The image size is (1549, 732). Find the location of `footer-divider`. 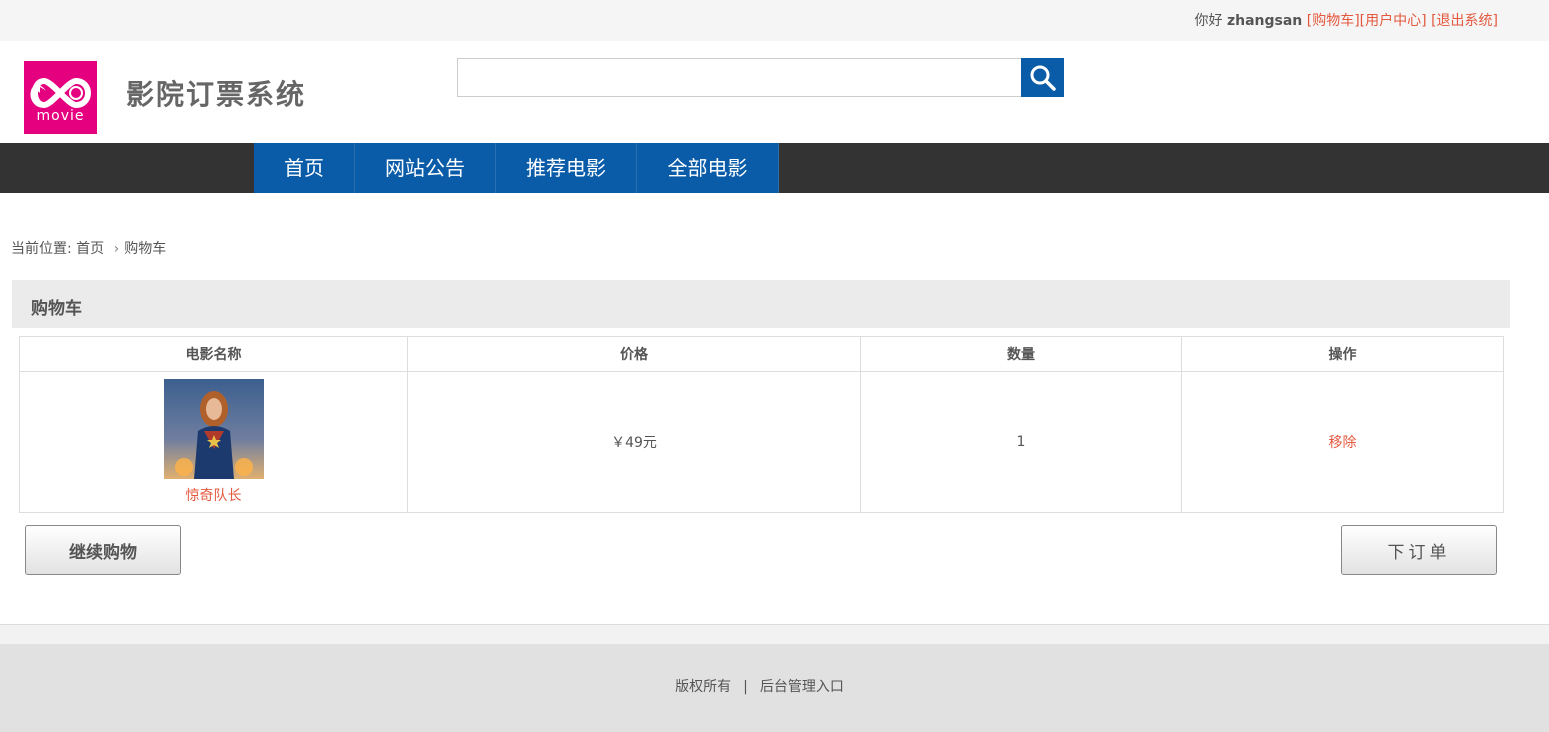

footer-divider is located at coordinates (774, 634).